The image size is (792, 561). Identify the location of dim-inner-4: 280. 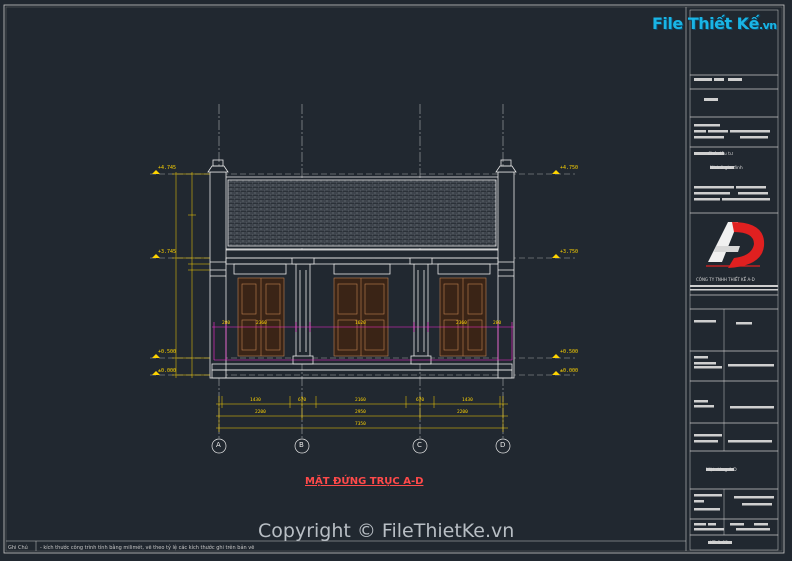
(497, 323).